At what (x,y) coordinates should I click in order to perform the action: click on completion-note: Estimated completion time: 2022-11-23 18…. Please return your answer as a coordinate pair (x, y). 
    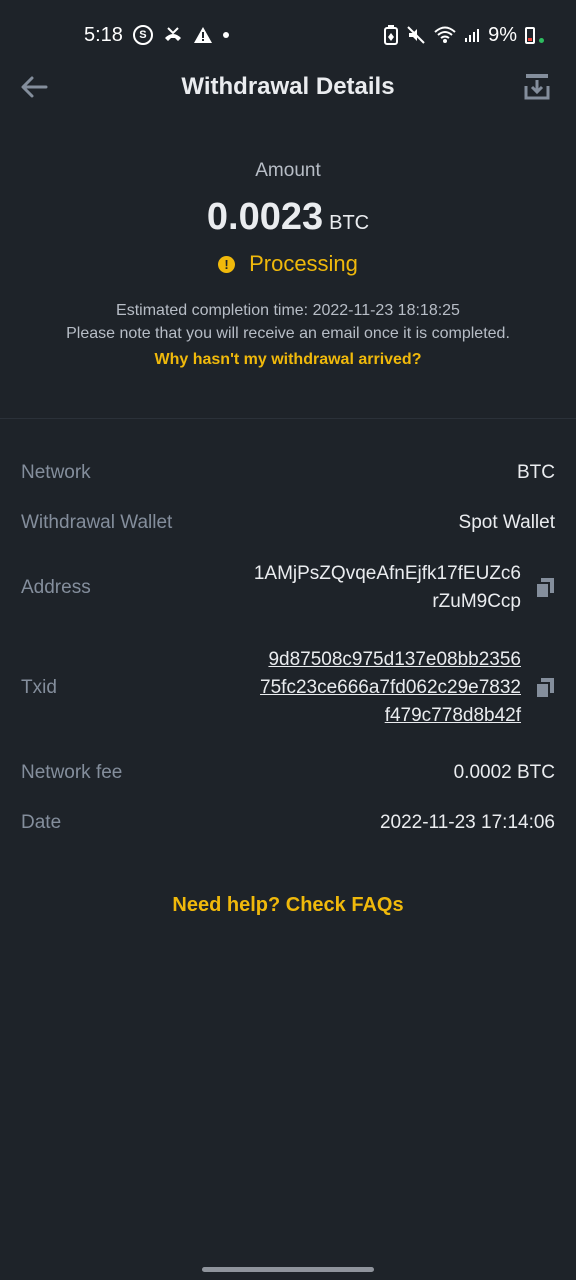
    Looking at the image, I should click on (288, 322).